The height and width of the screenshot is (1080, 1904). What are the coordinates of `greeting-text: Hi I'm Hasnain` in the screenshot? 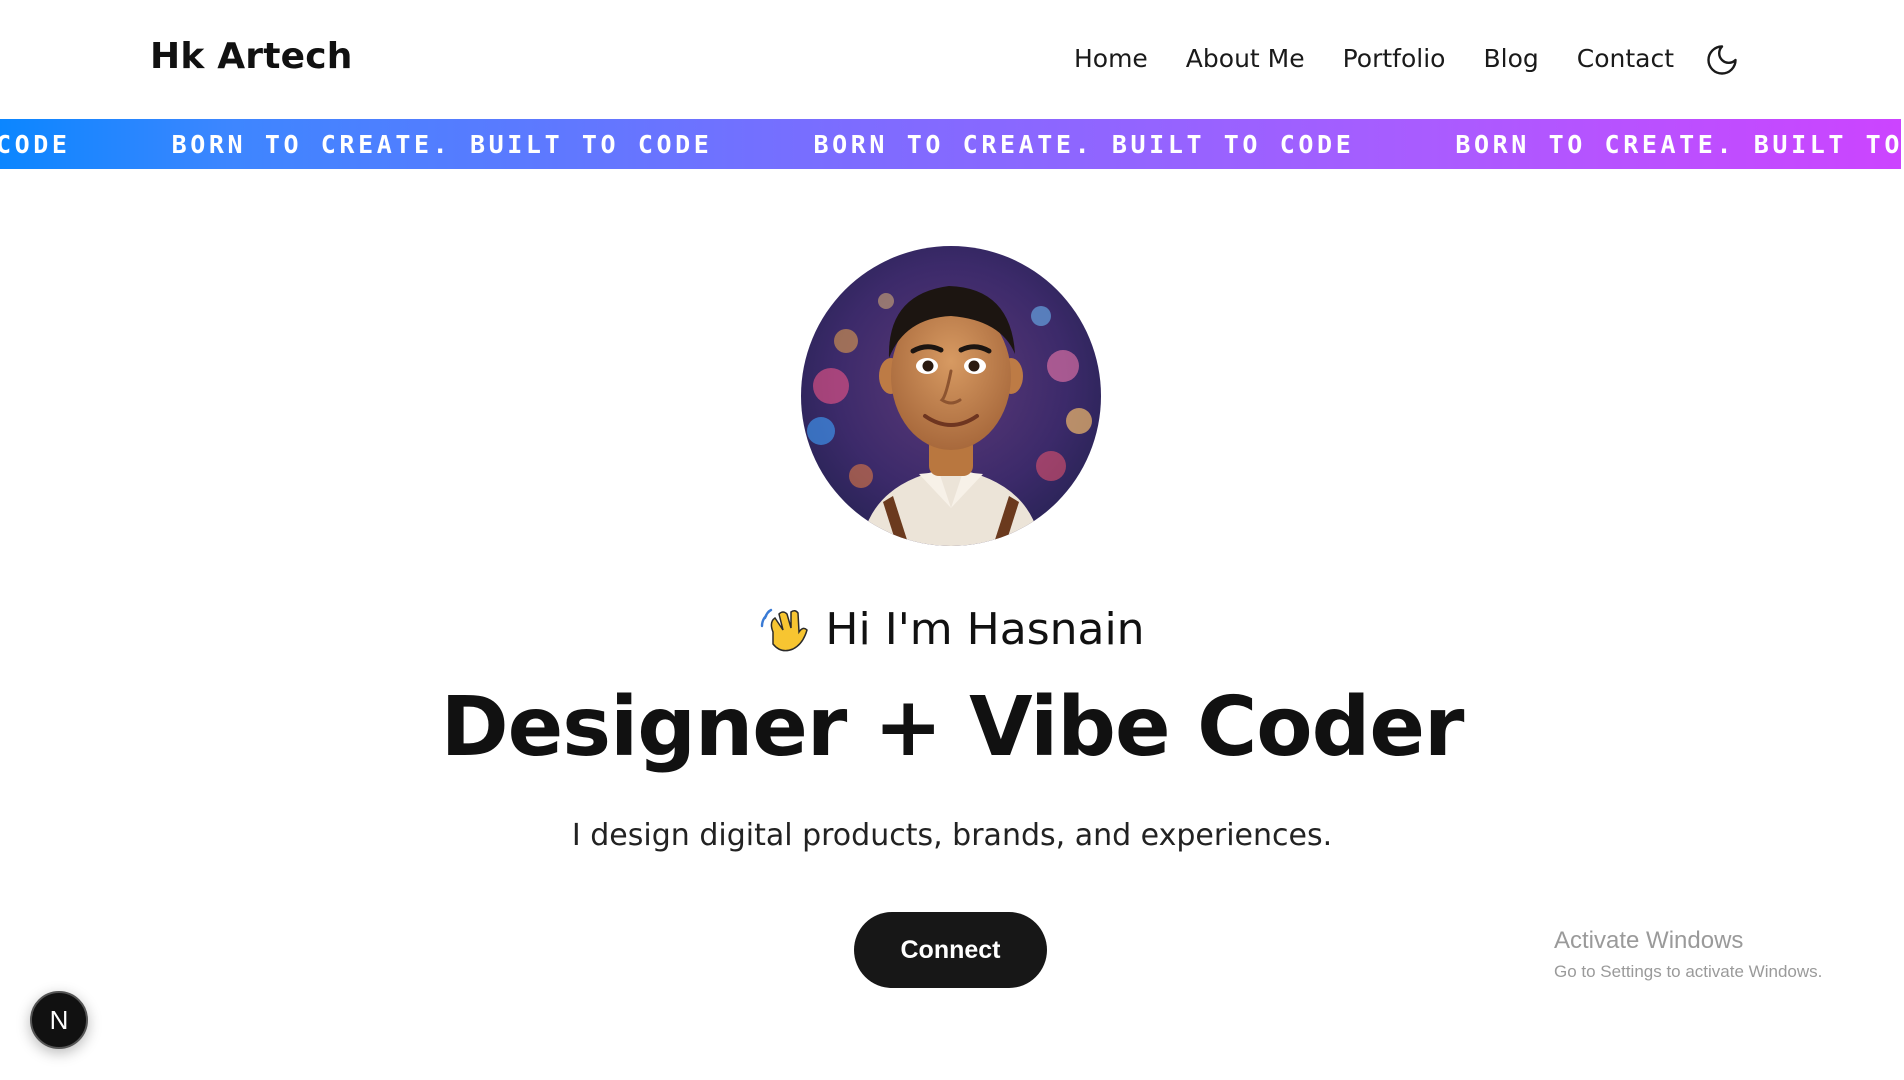 It's located at (985, 629).